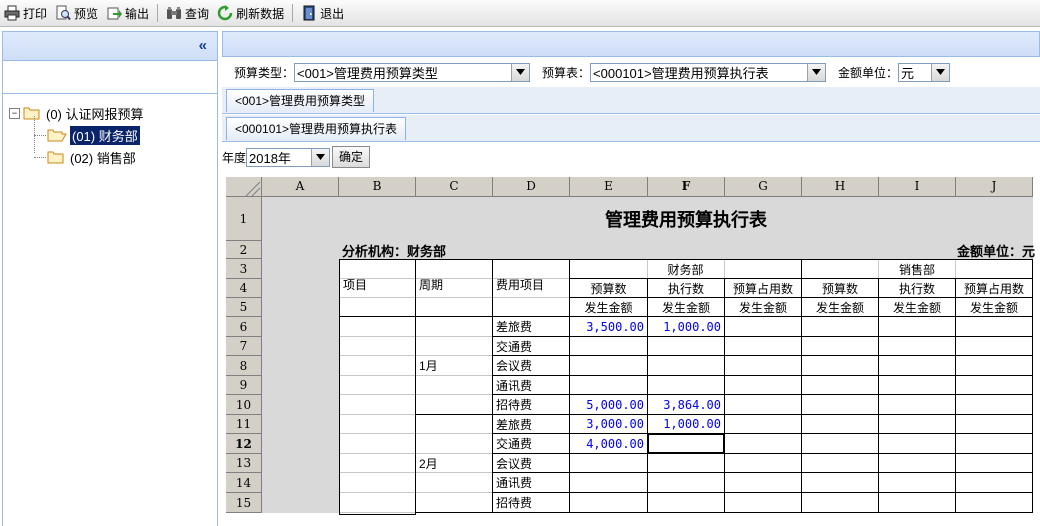 This screenshot has height=526, width=1040. I want to click on row-header: 5, so click(244, 307).